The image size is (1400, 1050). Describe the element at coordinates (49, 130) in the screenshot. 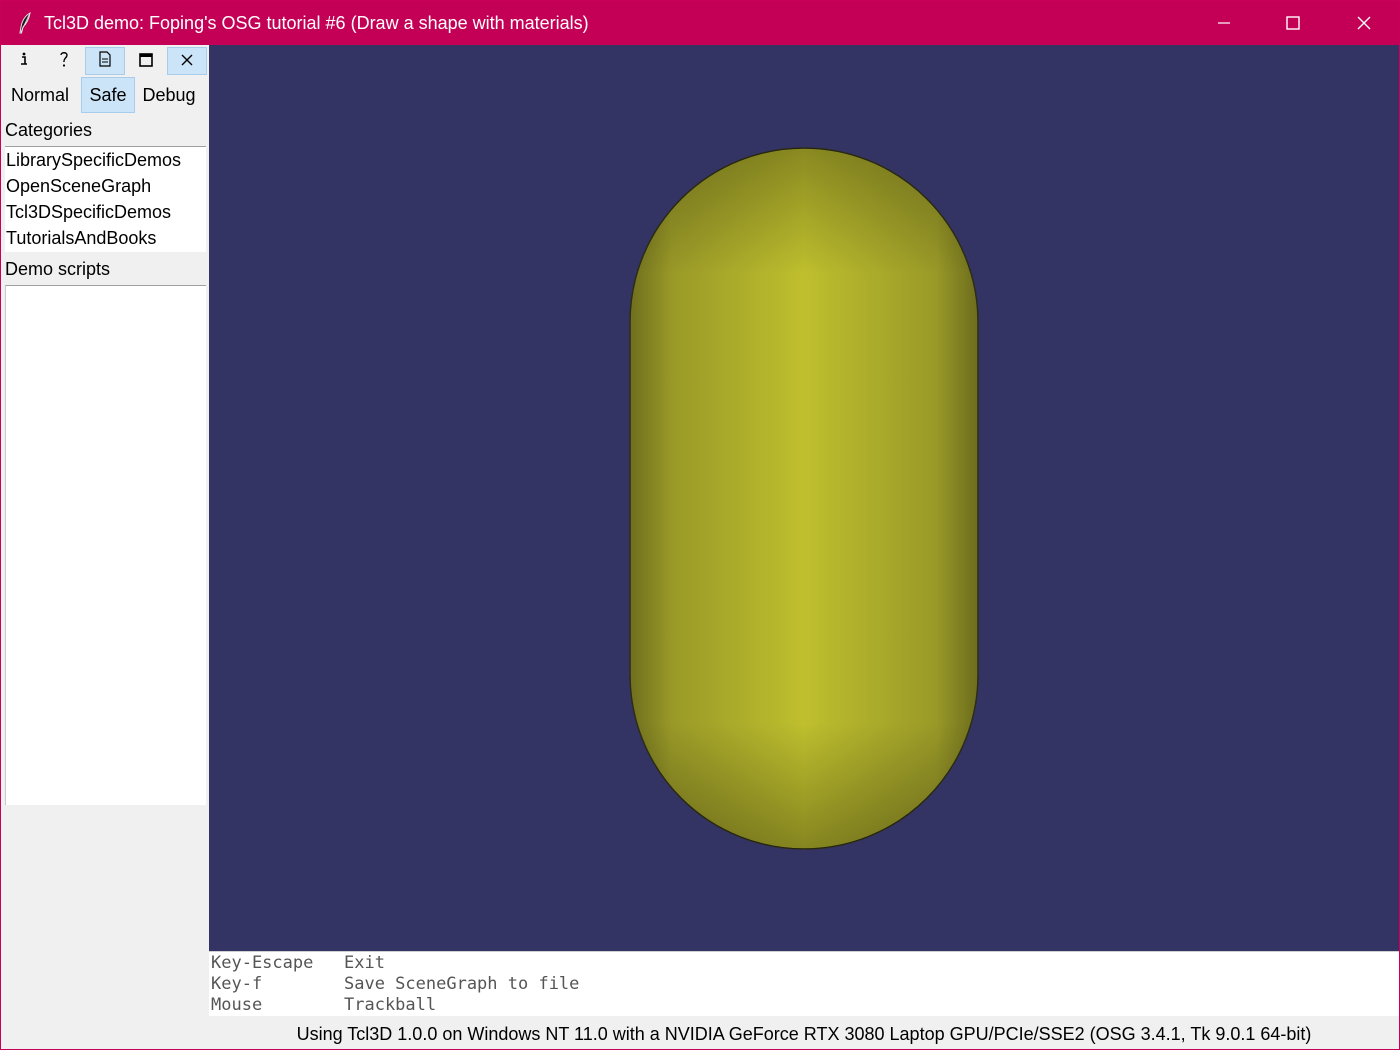

I see `categories-label: Categories` at that location.